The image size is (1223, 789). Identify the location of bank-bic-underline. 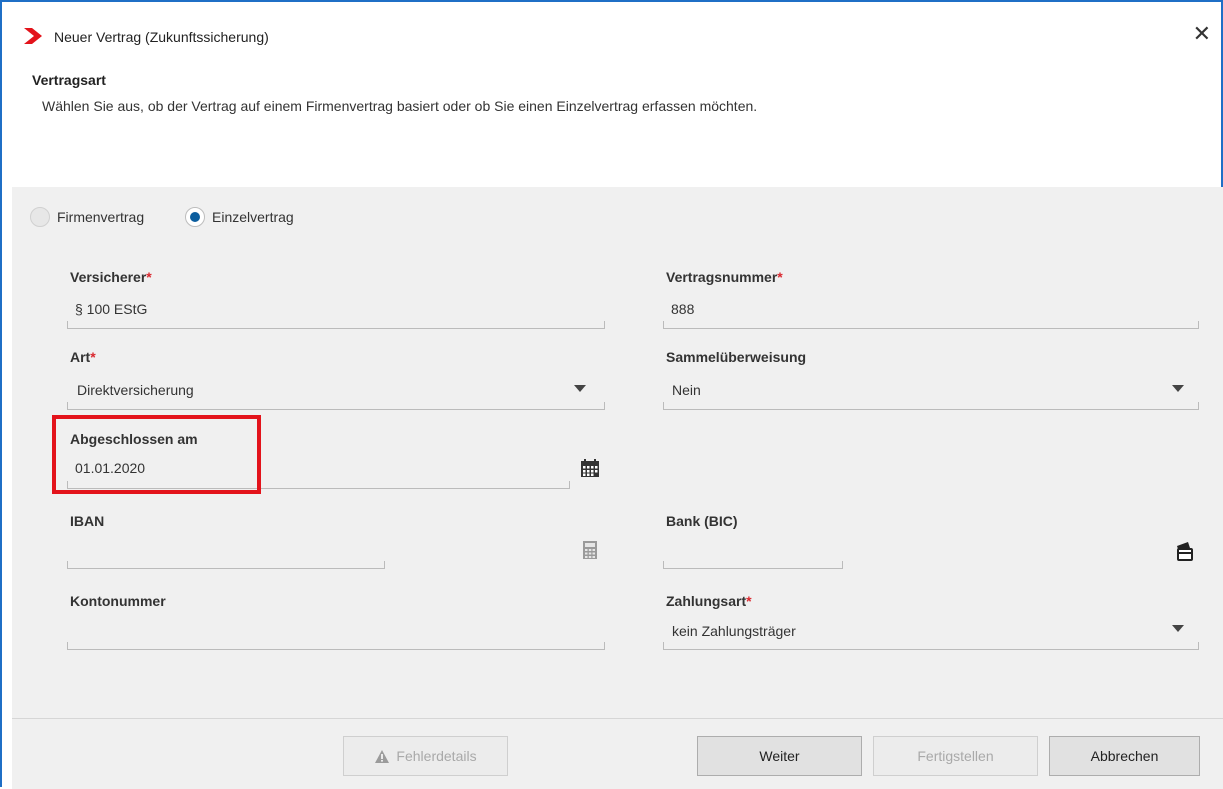
(753, 565).